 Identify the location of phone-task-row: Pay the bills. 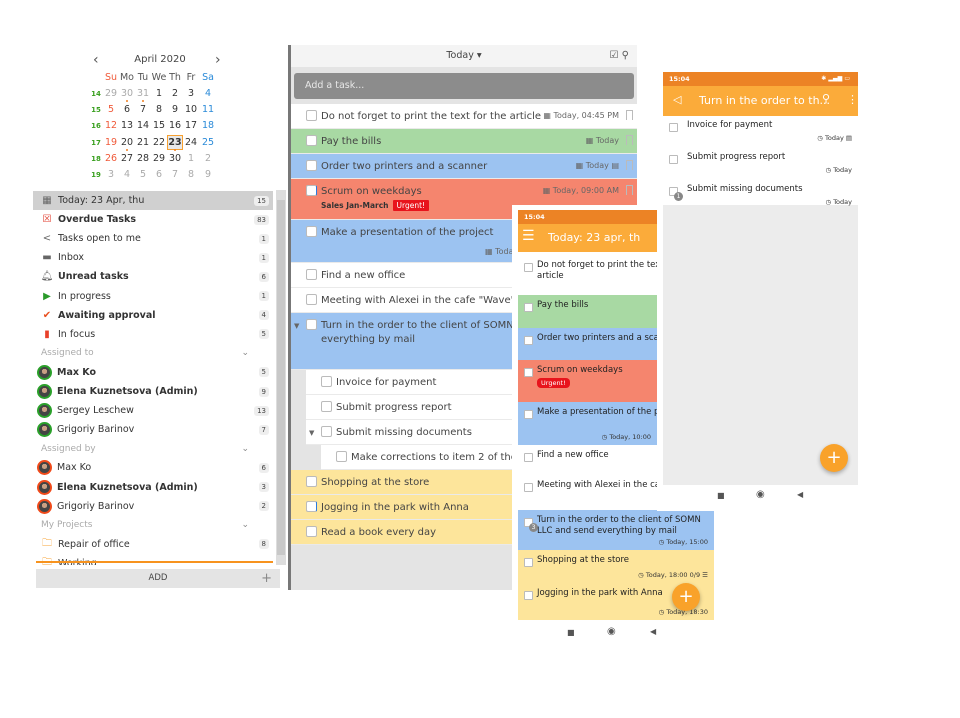
(587, 311).